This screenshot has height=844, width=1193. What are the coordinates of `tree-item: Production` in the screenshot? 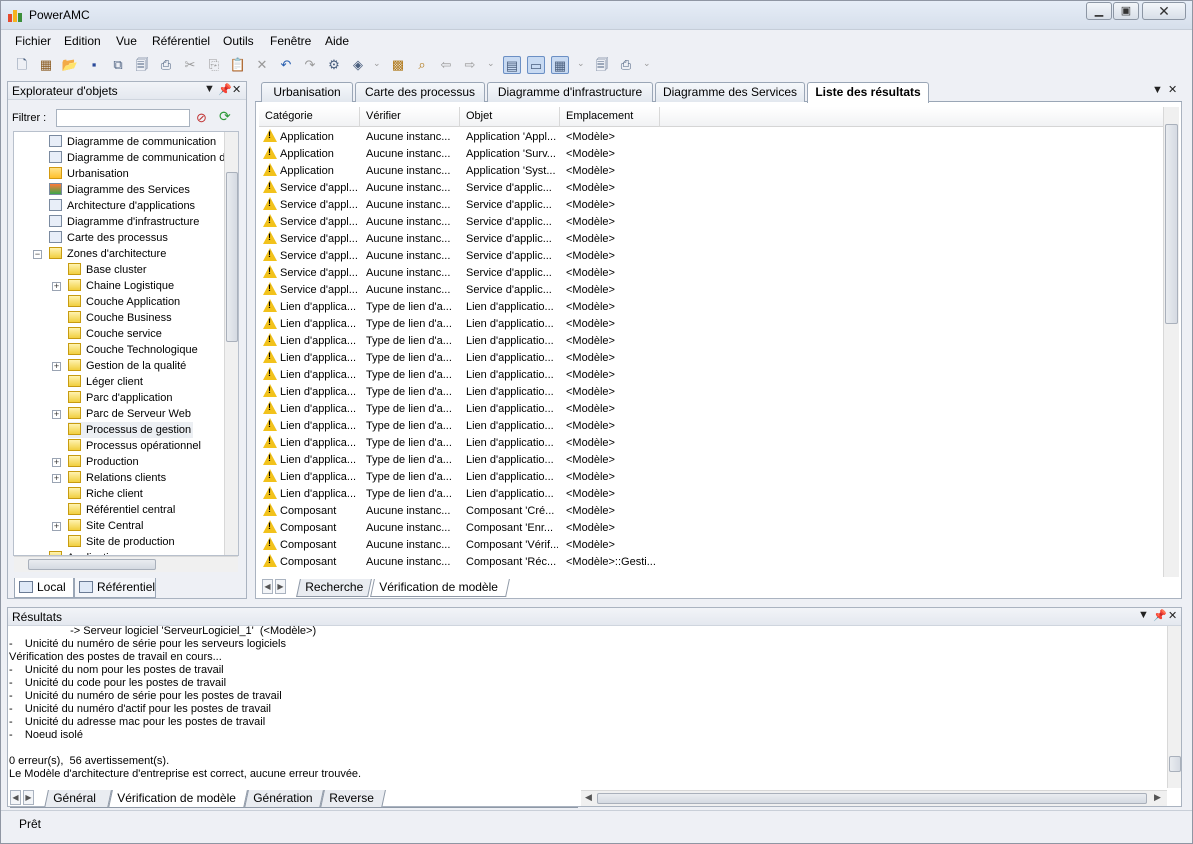 It's located at (103, 462).